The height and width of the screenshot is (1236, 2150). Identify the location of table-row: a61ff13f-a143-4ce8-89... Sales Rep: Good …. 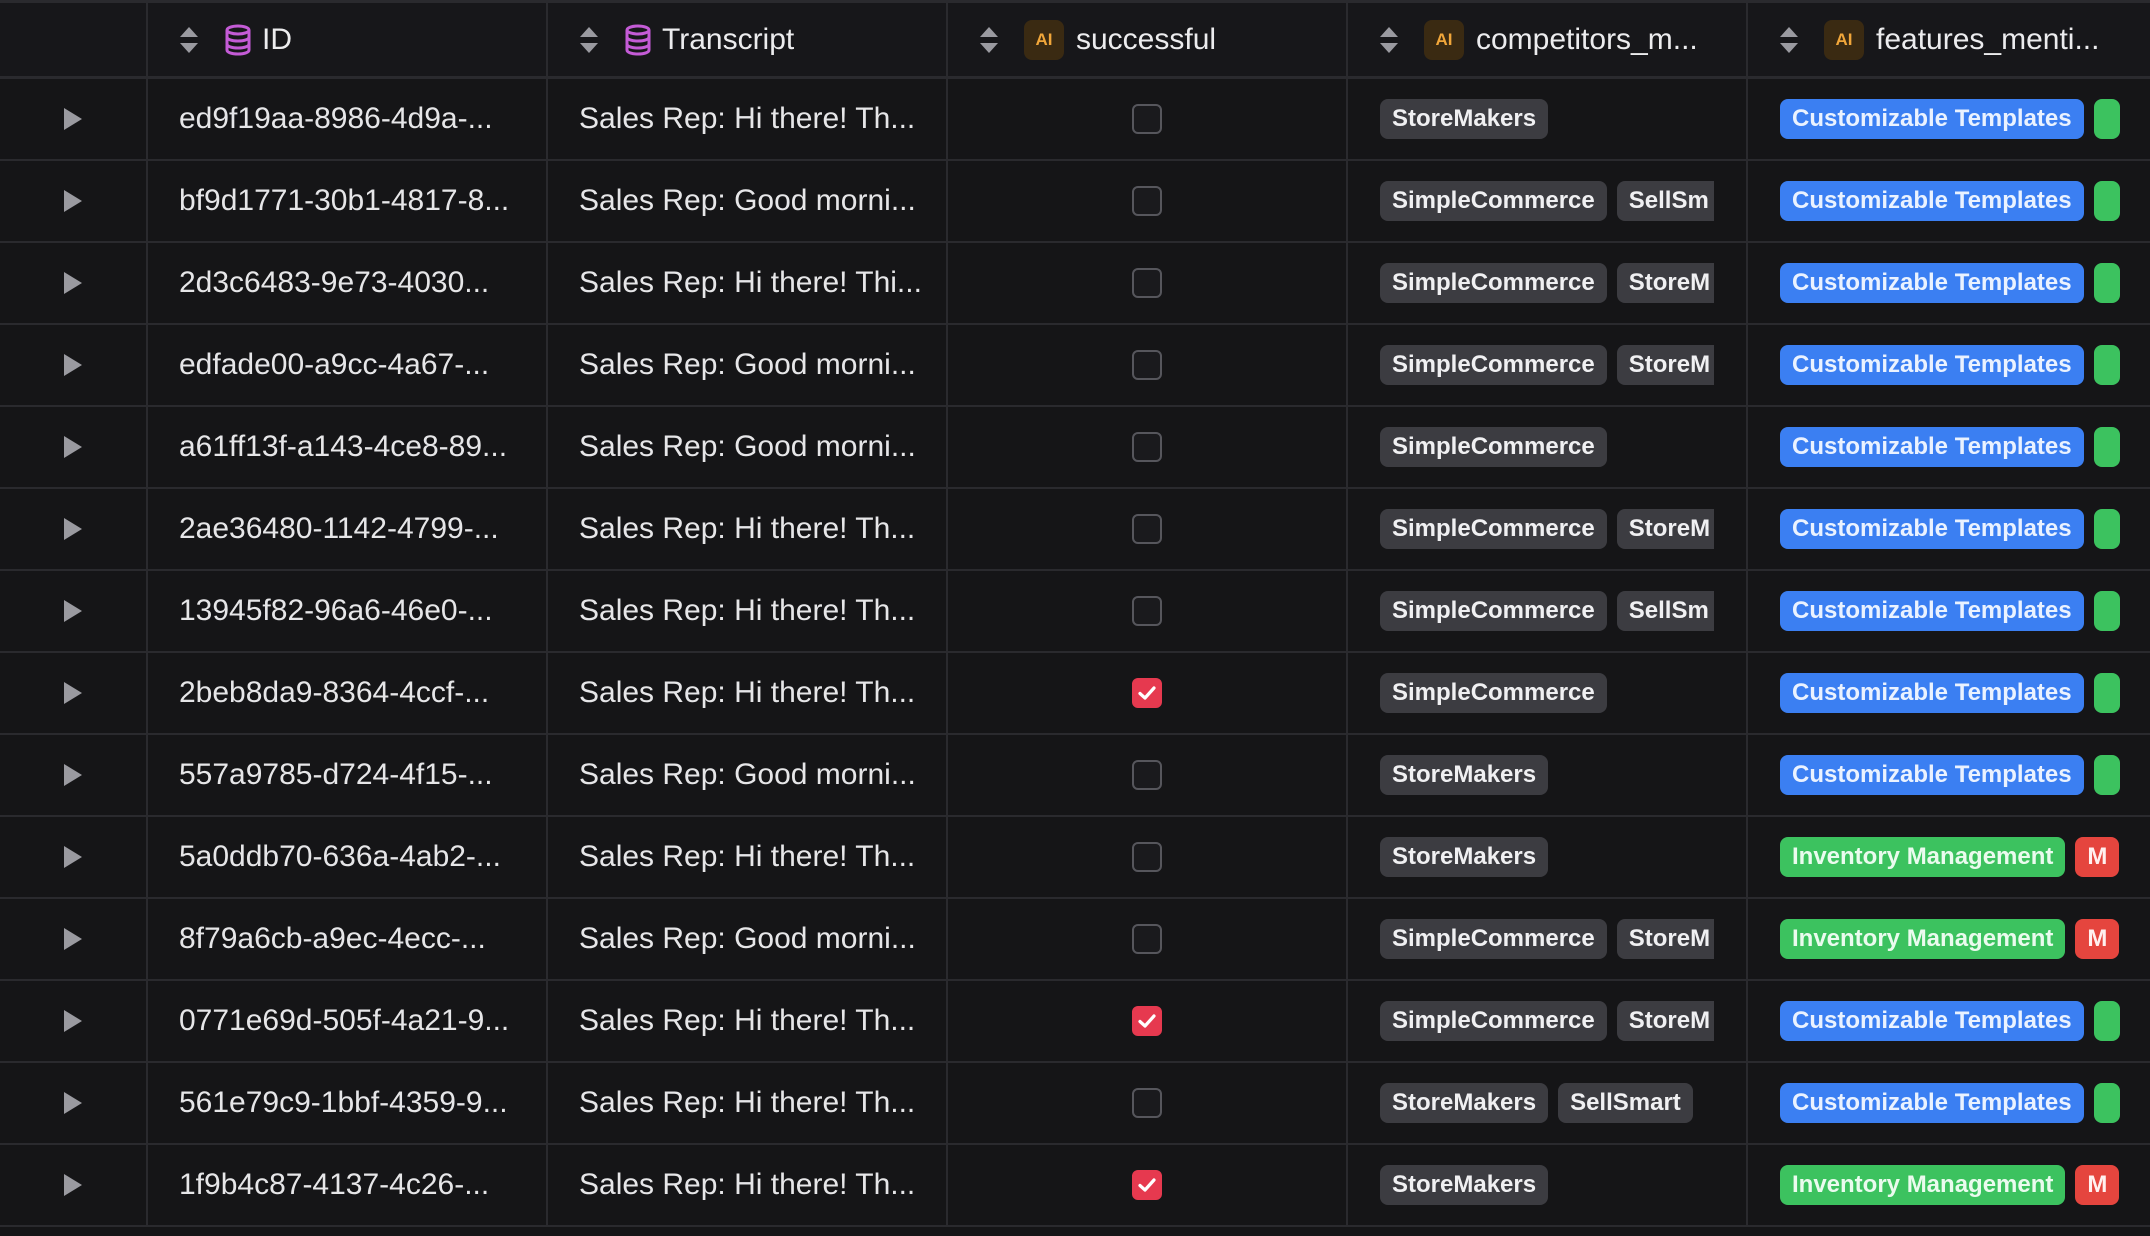
(1075, 448).